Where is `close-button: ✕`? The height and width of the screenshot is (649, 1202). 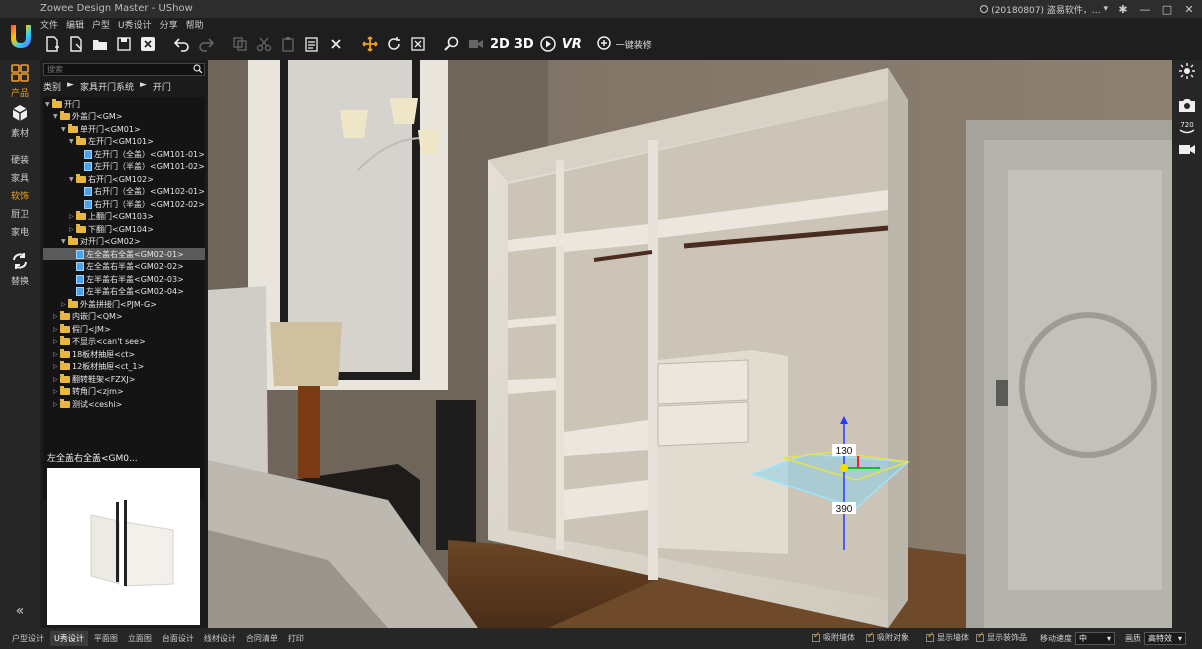
close-button: ✕ is located at coordinates (1189, 9).